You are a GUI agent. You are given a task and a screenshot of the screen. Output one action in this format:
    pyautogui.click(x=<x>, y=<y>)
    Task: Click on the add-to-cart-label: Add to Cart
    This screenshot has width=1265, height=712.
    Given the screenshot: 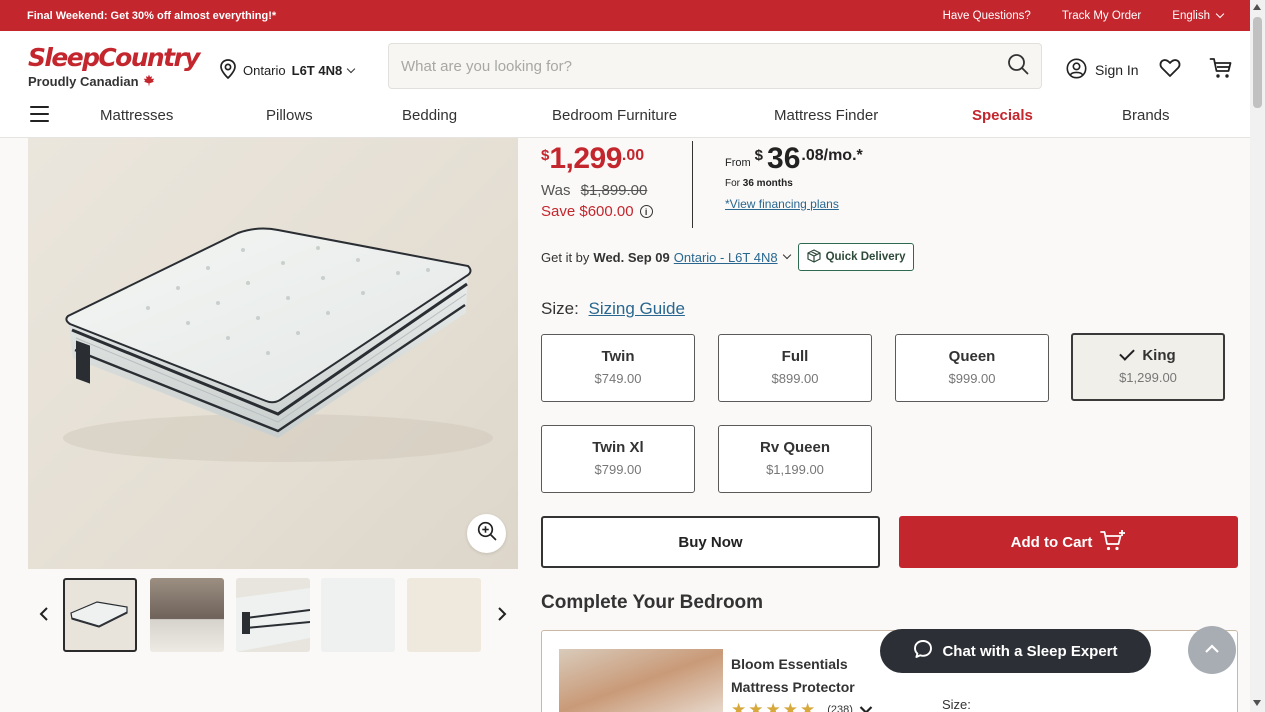 What is the action you would take?
    pyautogui.click(x=1051, y=542)
    